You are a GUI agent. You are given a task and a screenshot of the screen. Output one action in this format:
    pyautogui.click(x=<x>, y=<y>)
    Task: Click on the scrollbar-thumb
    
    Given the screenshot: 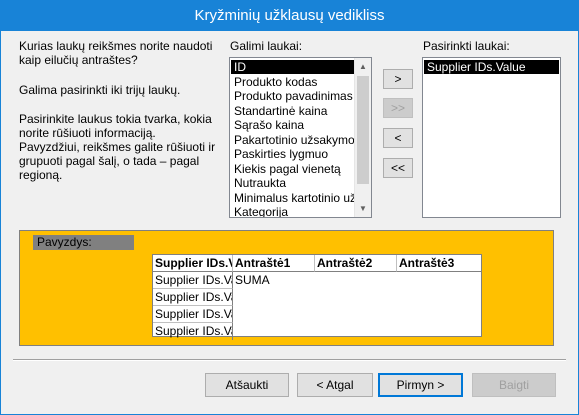 What is the action you would take?
    pyautogui.click(x=363, y=130)
    